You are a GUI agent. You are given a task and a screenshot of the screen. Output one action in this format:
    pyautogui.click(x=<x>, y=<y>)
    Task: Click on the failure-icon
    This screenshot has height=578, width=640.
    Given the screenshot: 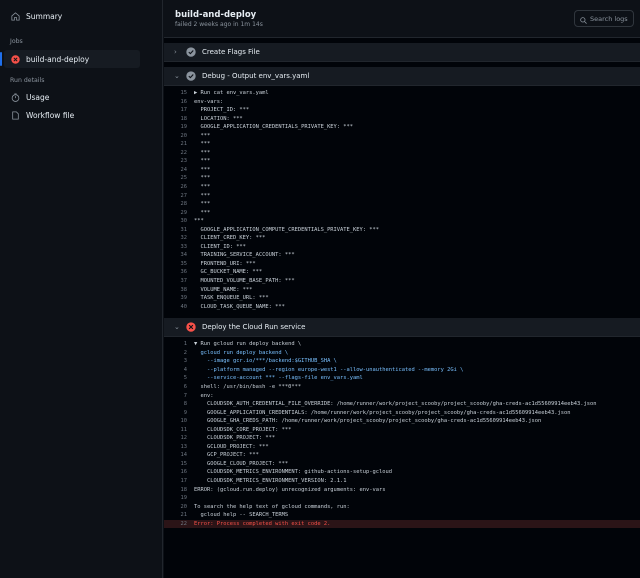 What is the action you would take?
    pyautogui.click(x=191, y=327)
    